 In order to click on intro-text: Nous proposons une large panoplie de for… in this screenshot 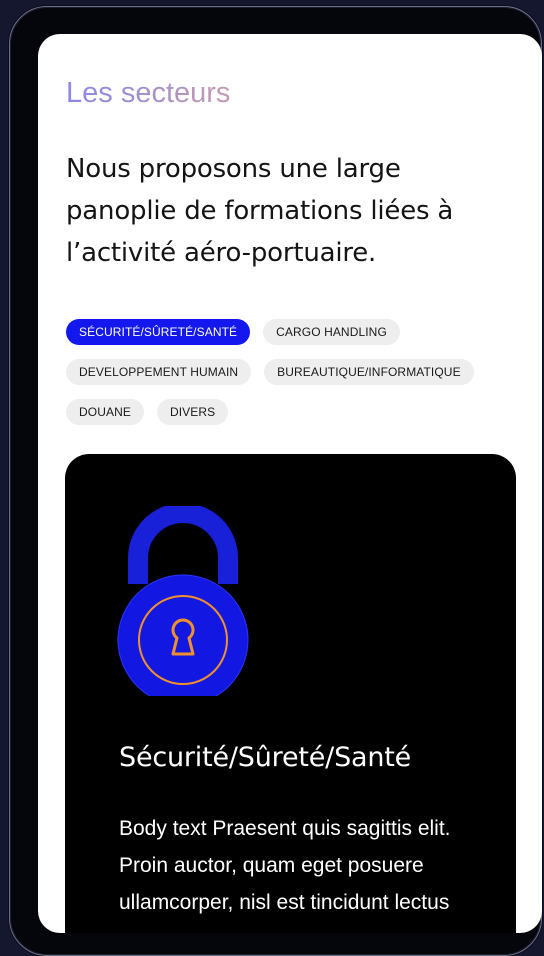, I will do `click(260, 211)`.